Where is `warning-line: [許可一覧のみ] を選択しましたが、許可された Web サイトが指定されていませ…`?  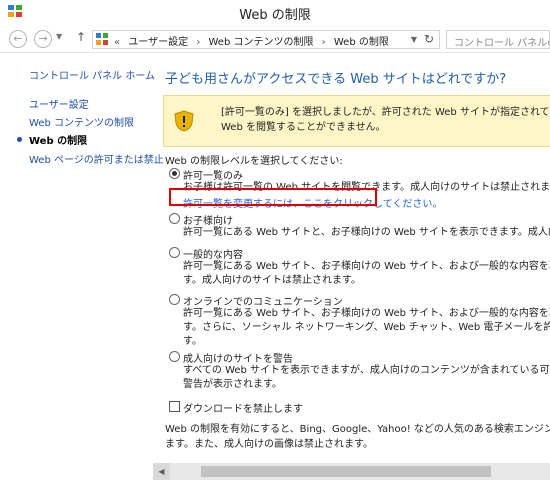
warning-line: [許可一覧のみ] を選択しましたが、許可された Web サイトが指定されていませ… is located at coordinates (385, 112).